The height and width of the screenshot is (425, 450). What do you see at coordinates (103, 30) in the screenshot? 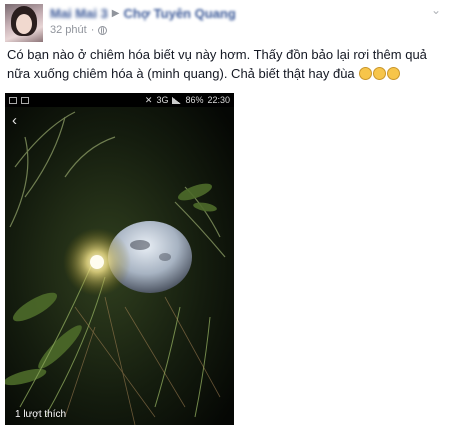
I see `globe-icon` at bounding box center [103, 30].